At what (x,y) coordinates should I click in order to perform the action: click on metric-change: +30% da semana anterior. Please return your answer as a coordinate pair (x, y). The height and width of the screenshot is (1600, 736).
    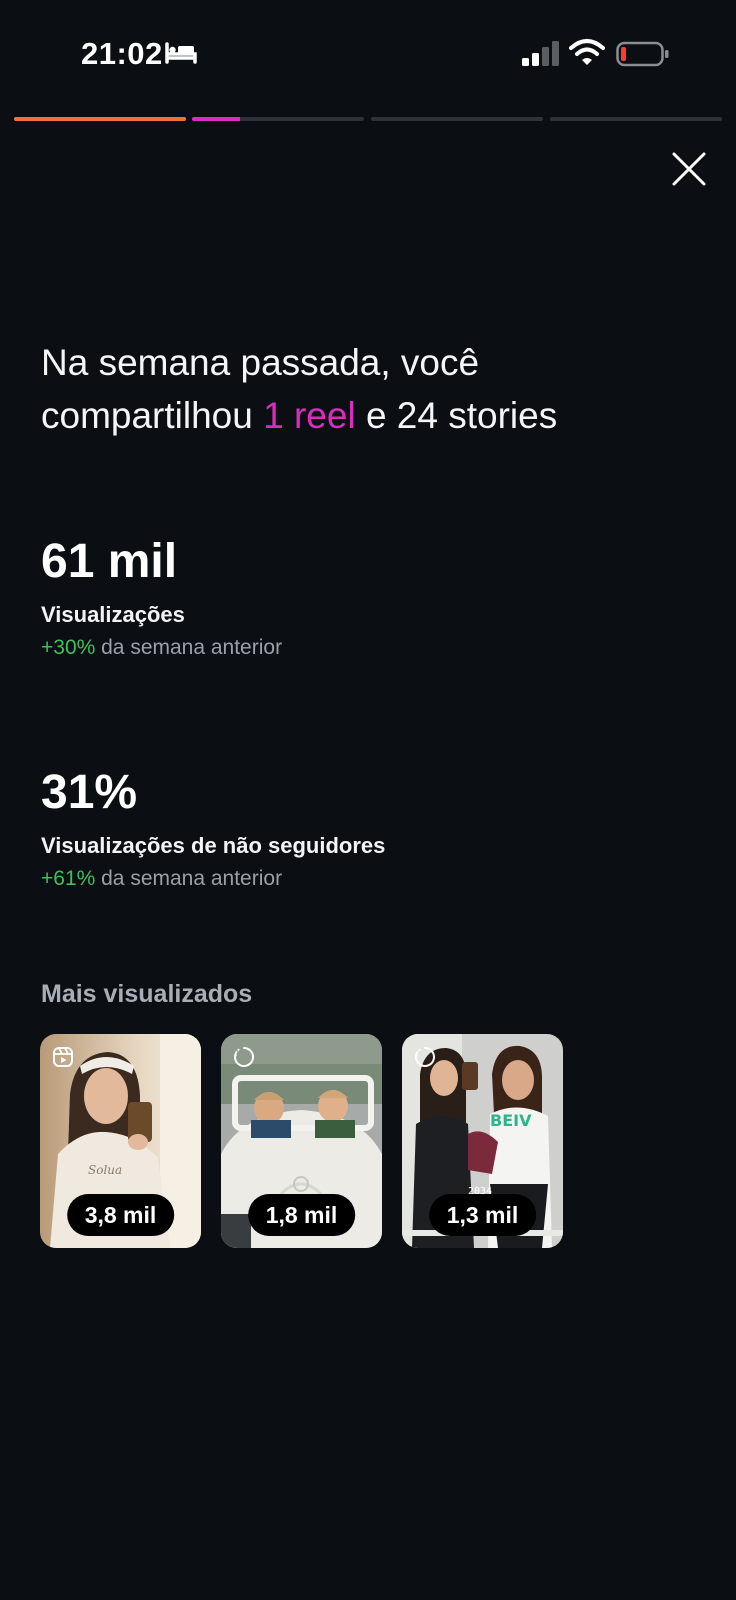
    Looking at the image, I should click on (361, 648).